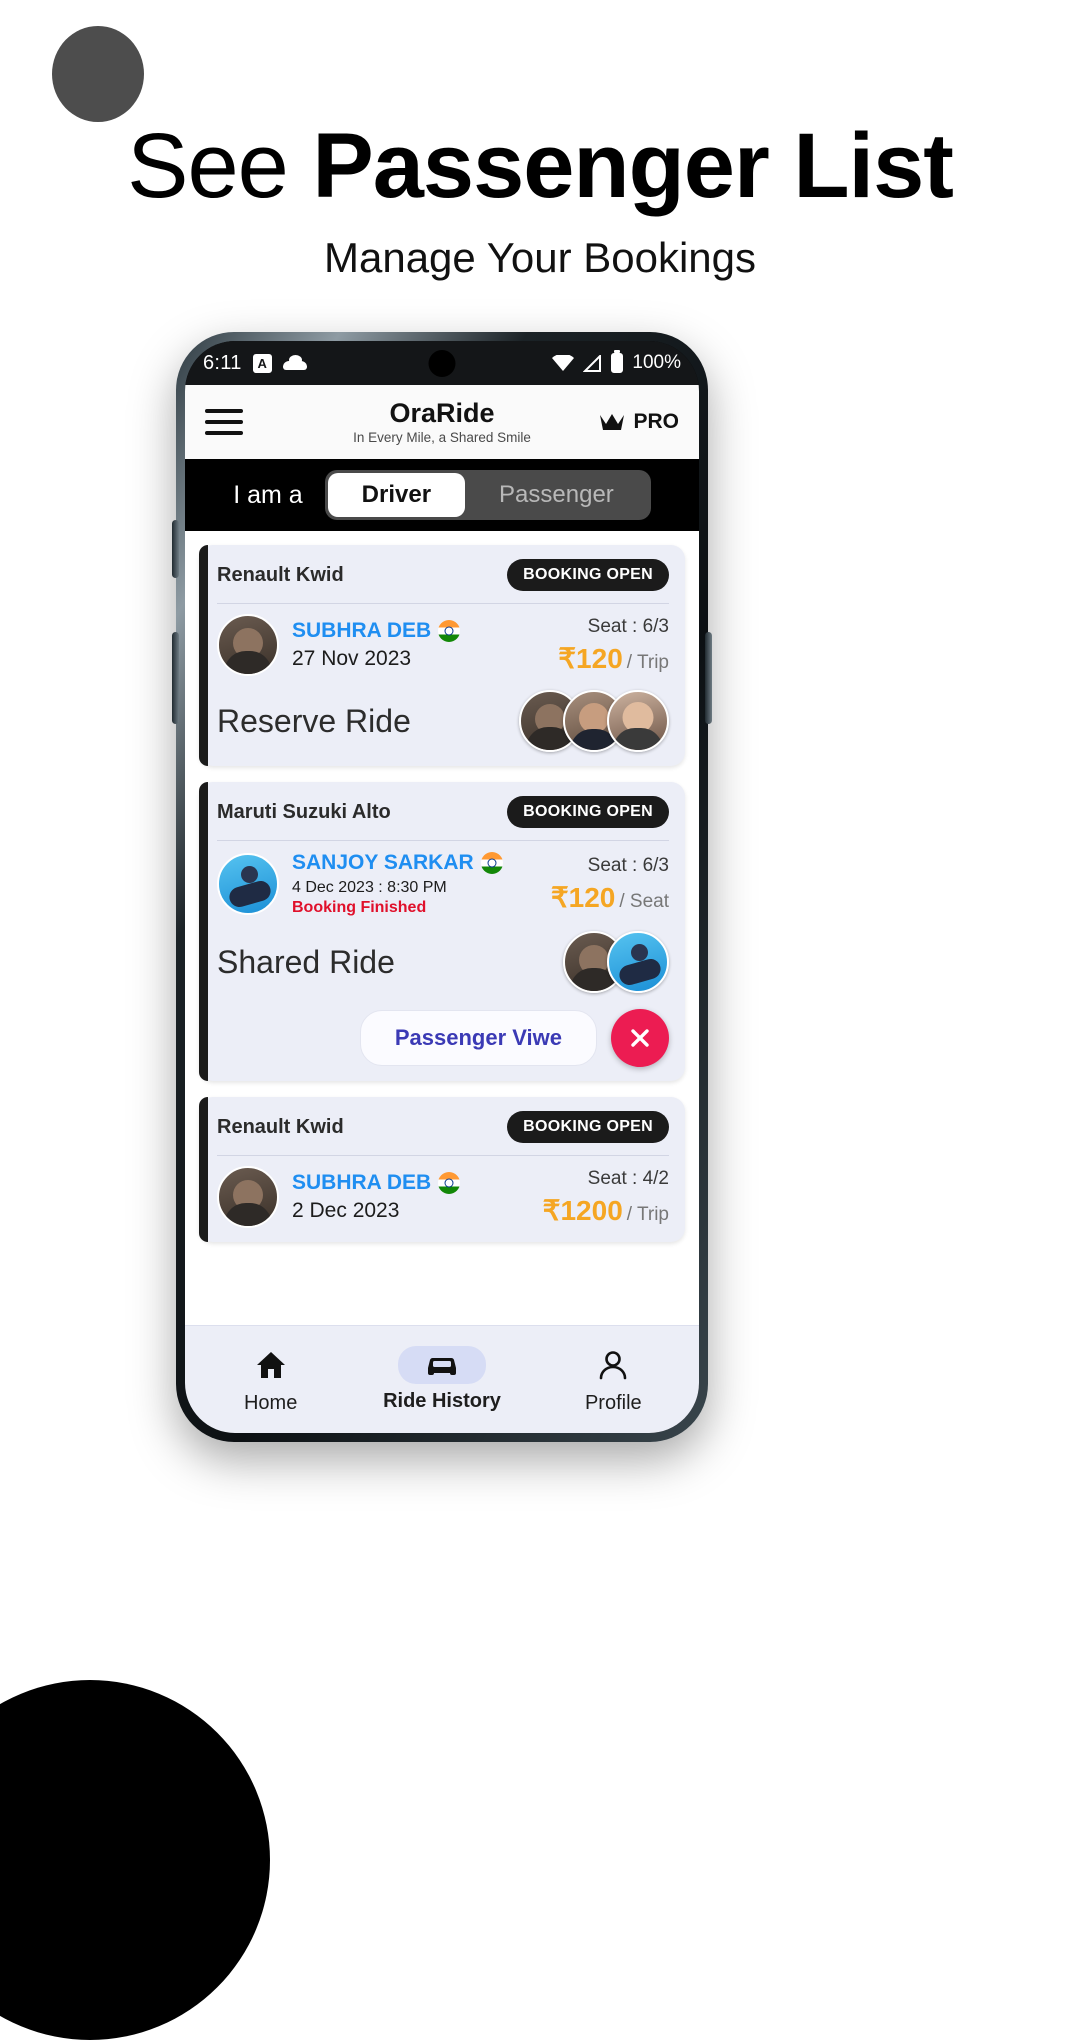  Describe the element at coordinates (294, 362) in the screenshot. I see `cloud-icon` at that location.